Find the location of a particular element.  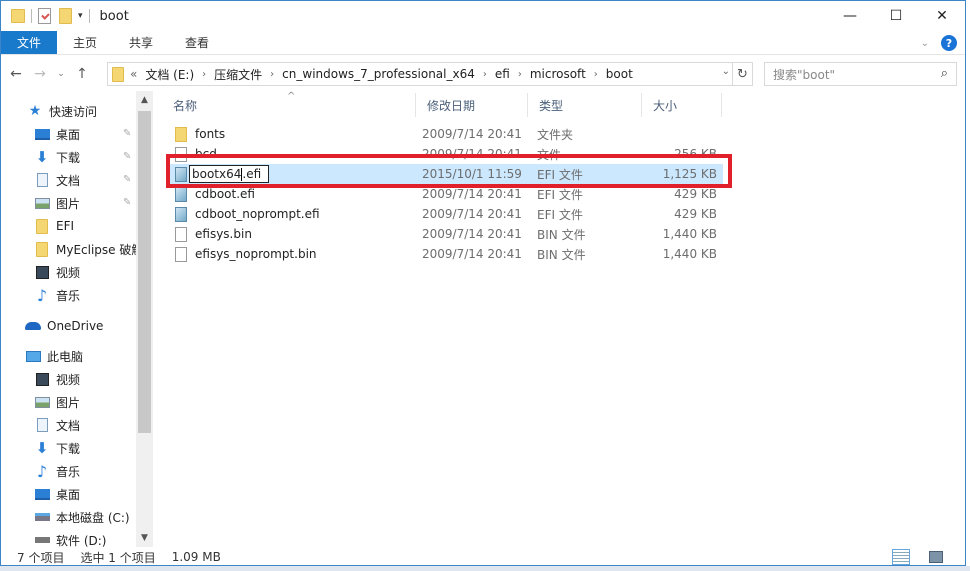

breadcrumb-item: 压缩文件 is located at coordinates (238, 74).